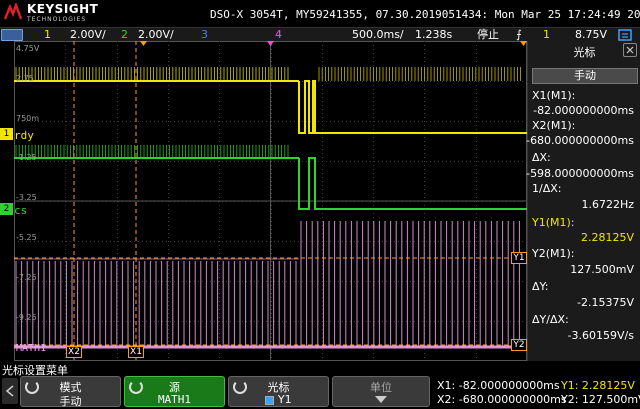 This screenshot has width=640, height=409. Describe the element at coordinates (381, 399) in the screenshot. I see `arrow-down-icon` at that location.